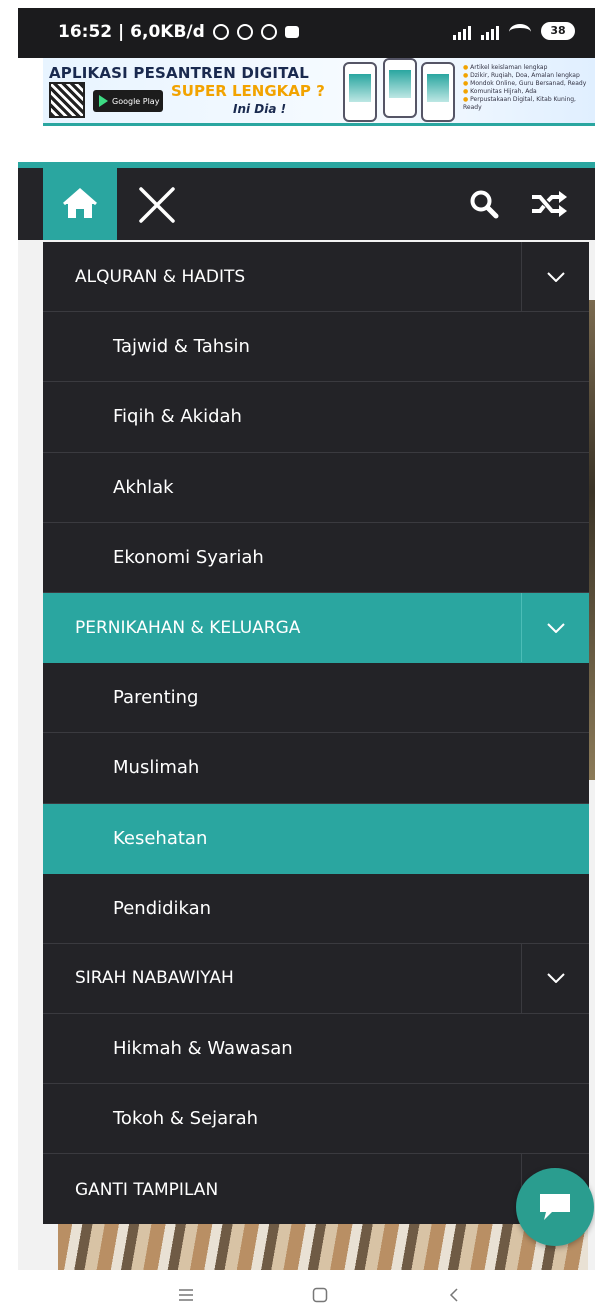 This screenshot has width=595, height=1314. Describe the element at coordinates (181, 347) in the screenshot. I see `menu-item-label: Tajwid & Tahsin` at that location.